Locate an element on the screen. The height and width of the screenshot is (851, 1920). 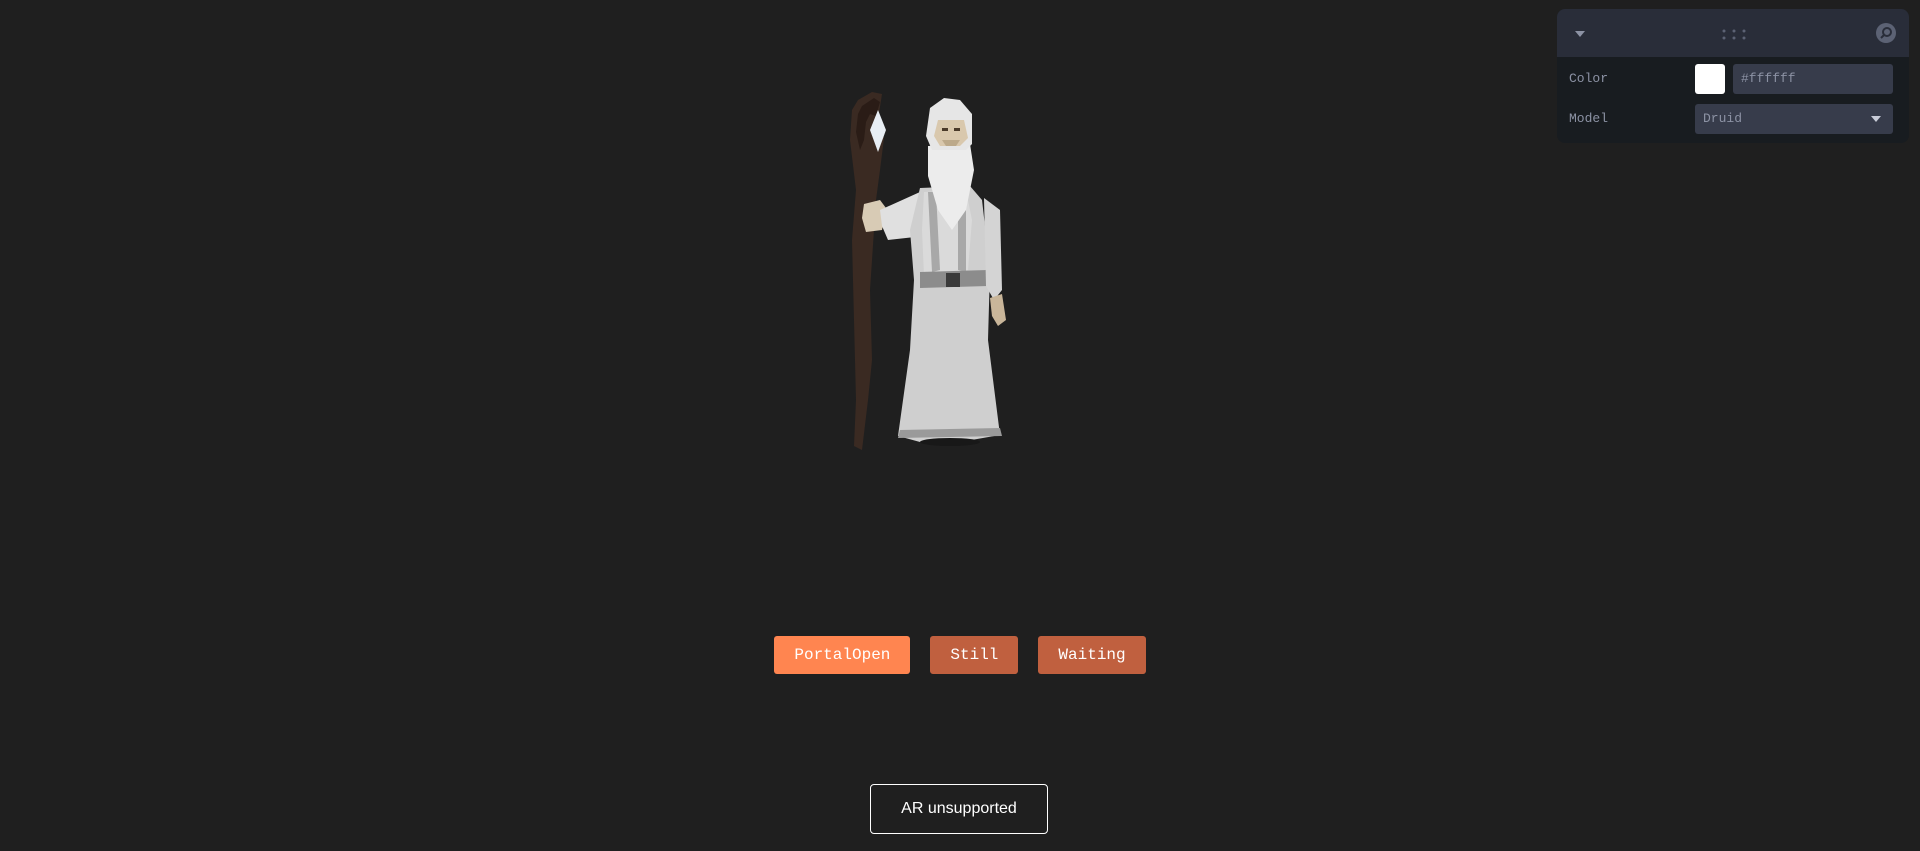
search-icon is located at coordinates (1886, 33).